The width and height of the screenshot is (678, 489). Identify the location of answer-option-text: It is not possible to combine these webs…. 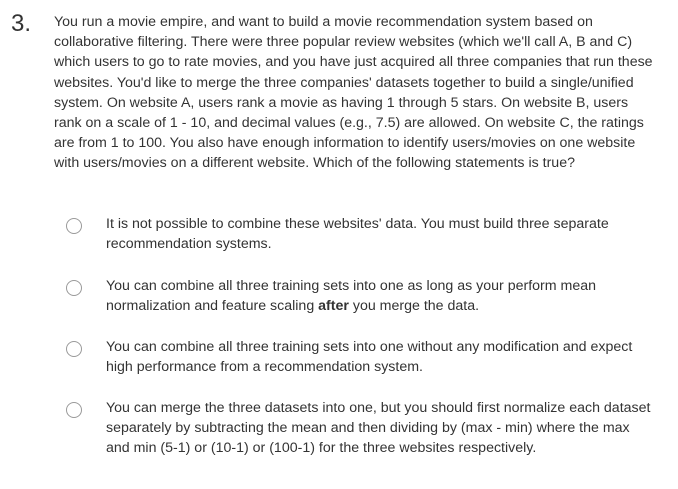
(357, 234).